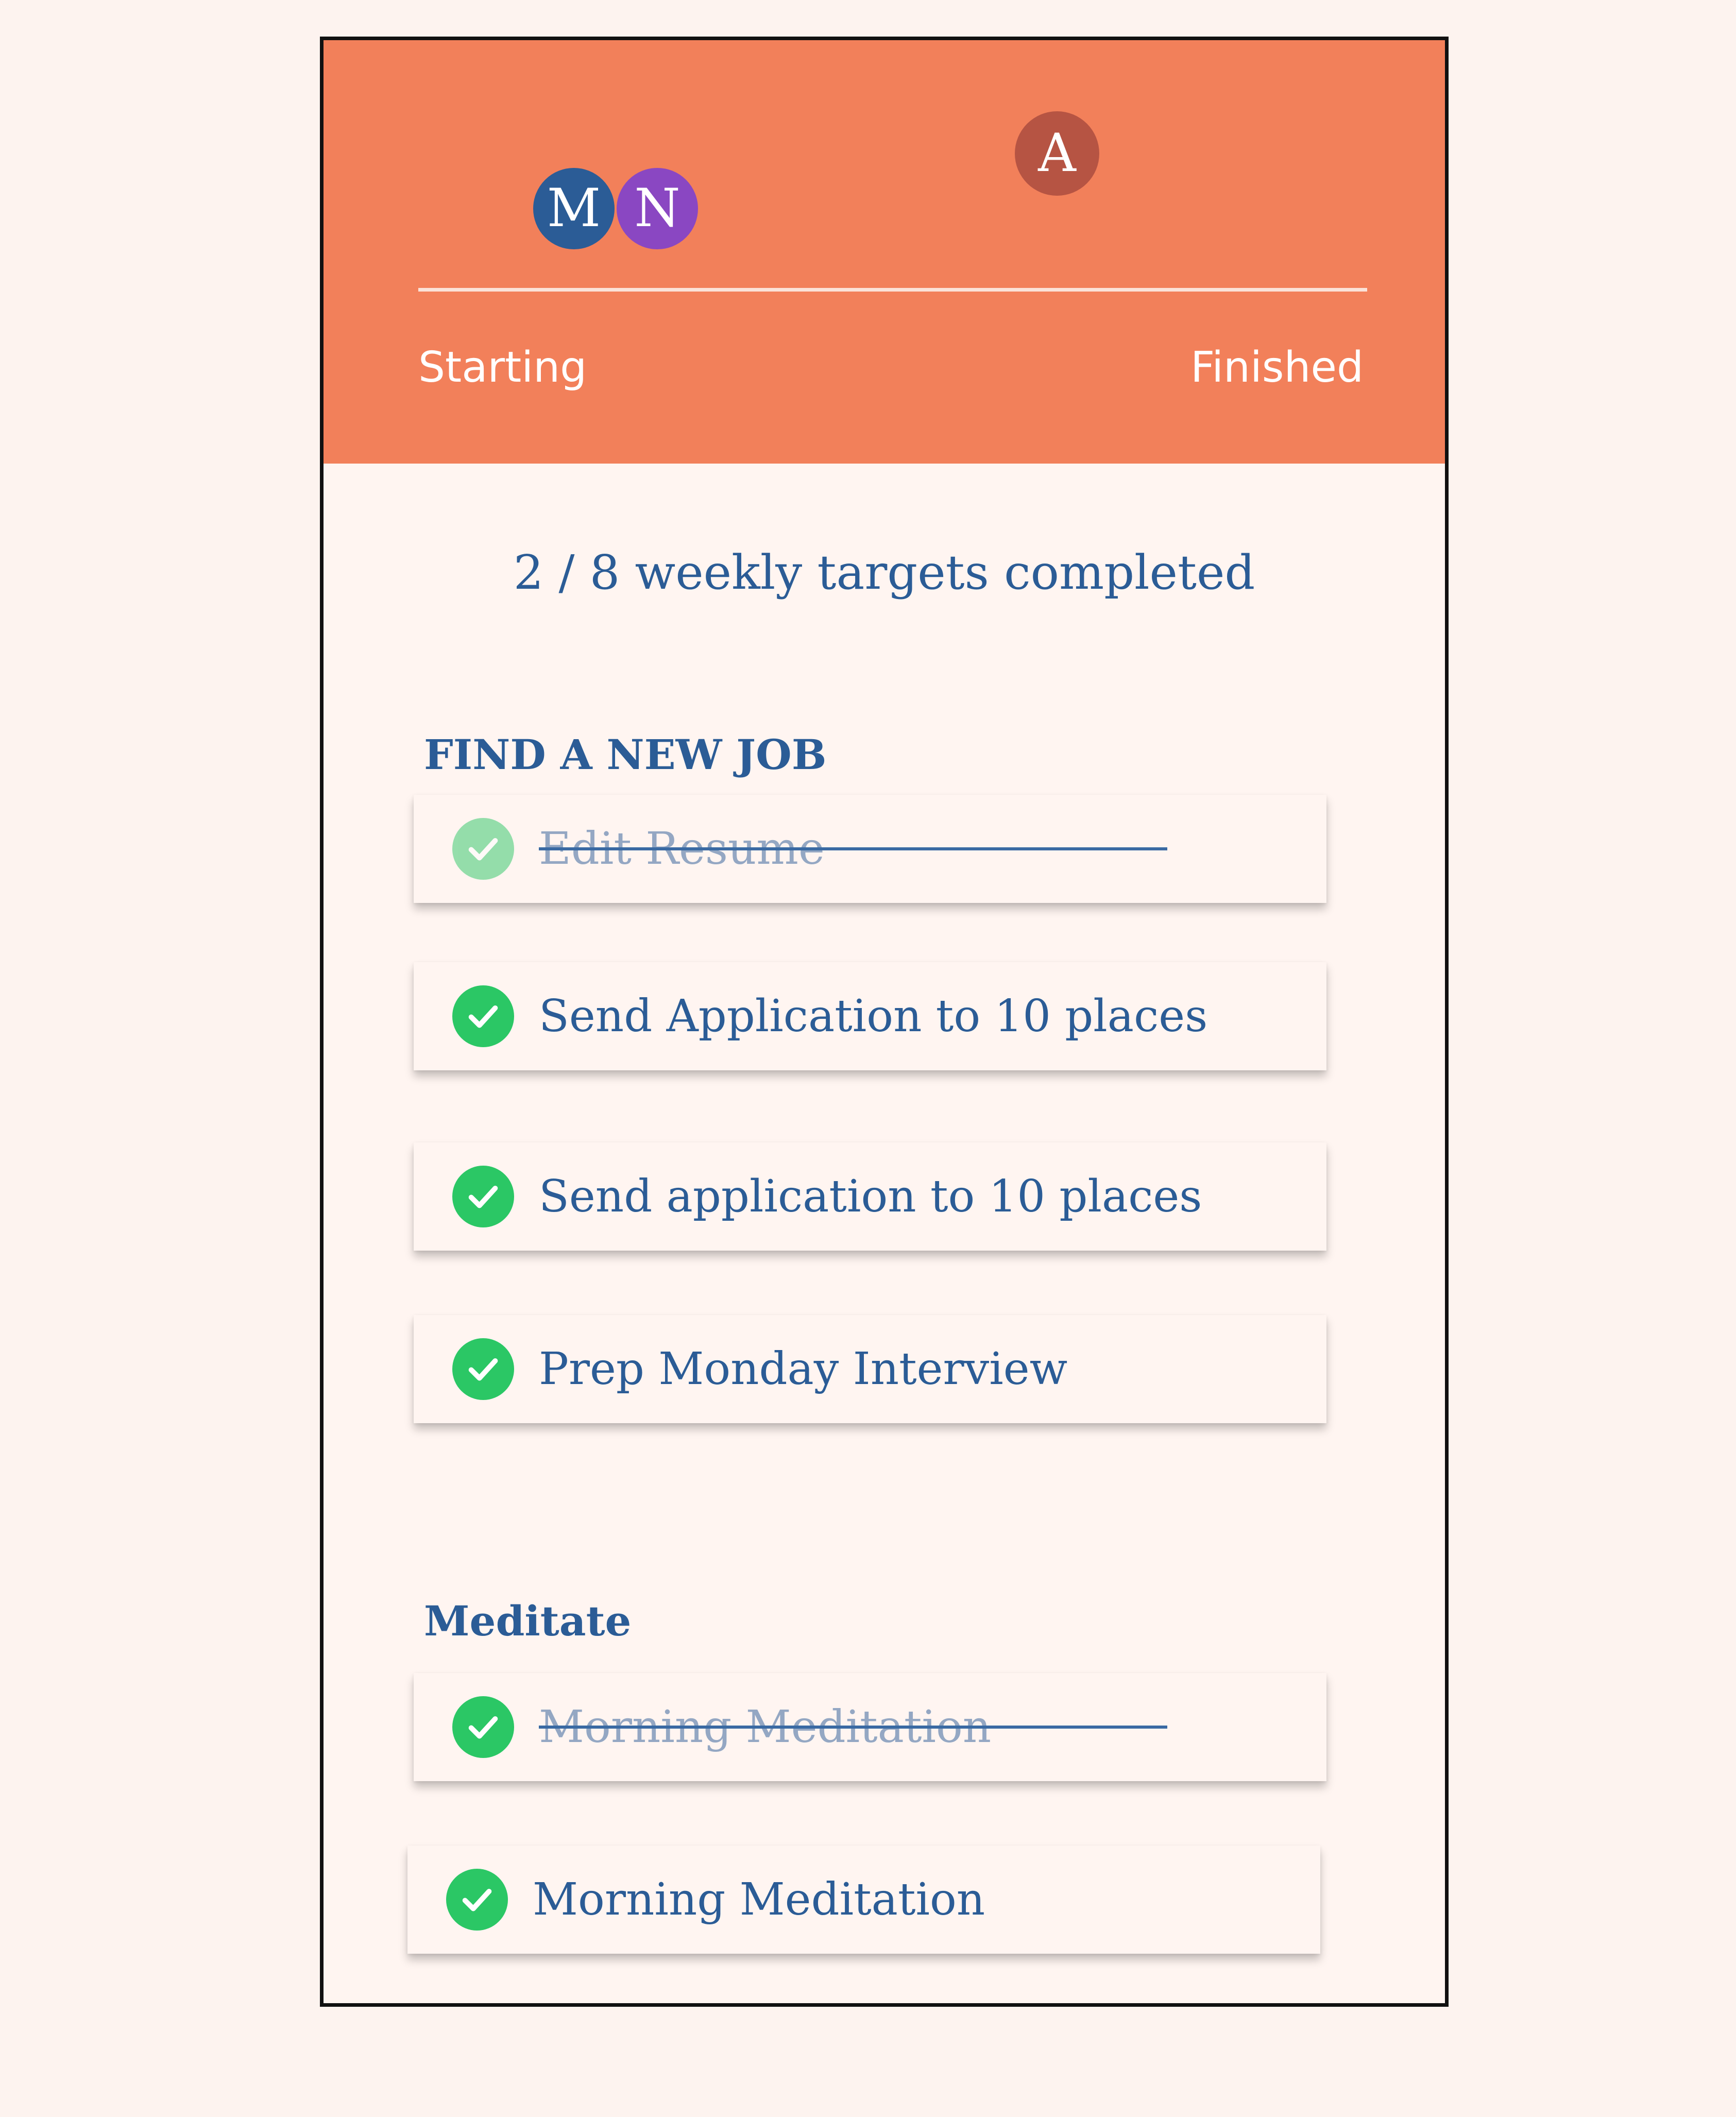  What do you see at coordinates (574, 208) in the screenshot?
I see `avatar-m: M` at bounding box center [574, 208].